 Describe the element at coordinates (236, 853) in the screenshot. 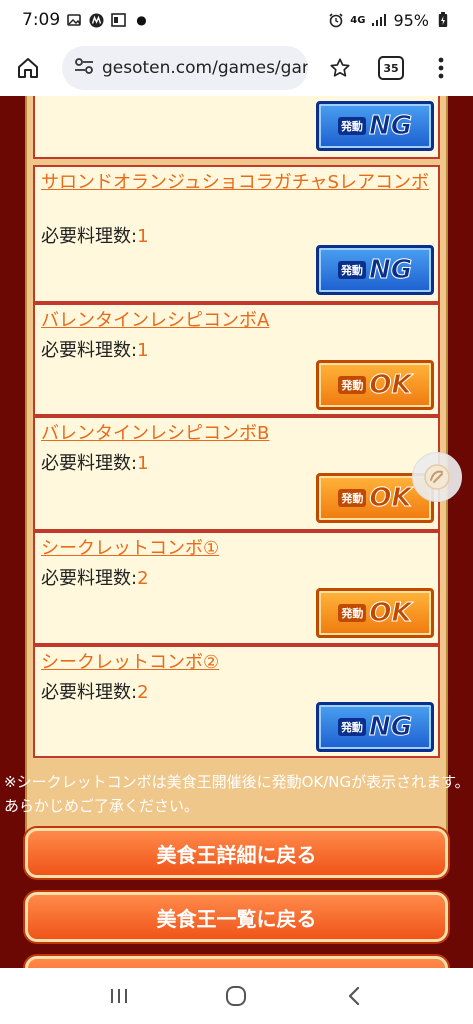

I see `back-to-detail-button: 美食王詳細に戻る` at that location.